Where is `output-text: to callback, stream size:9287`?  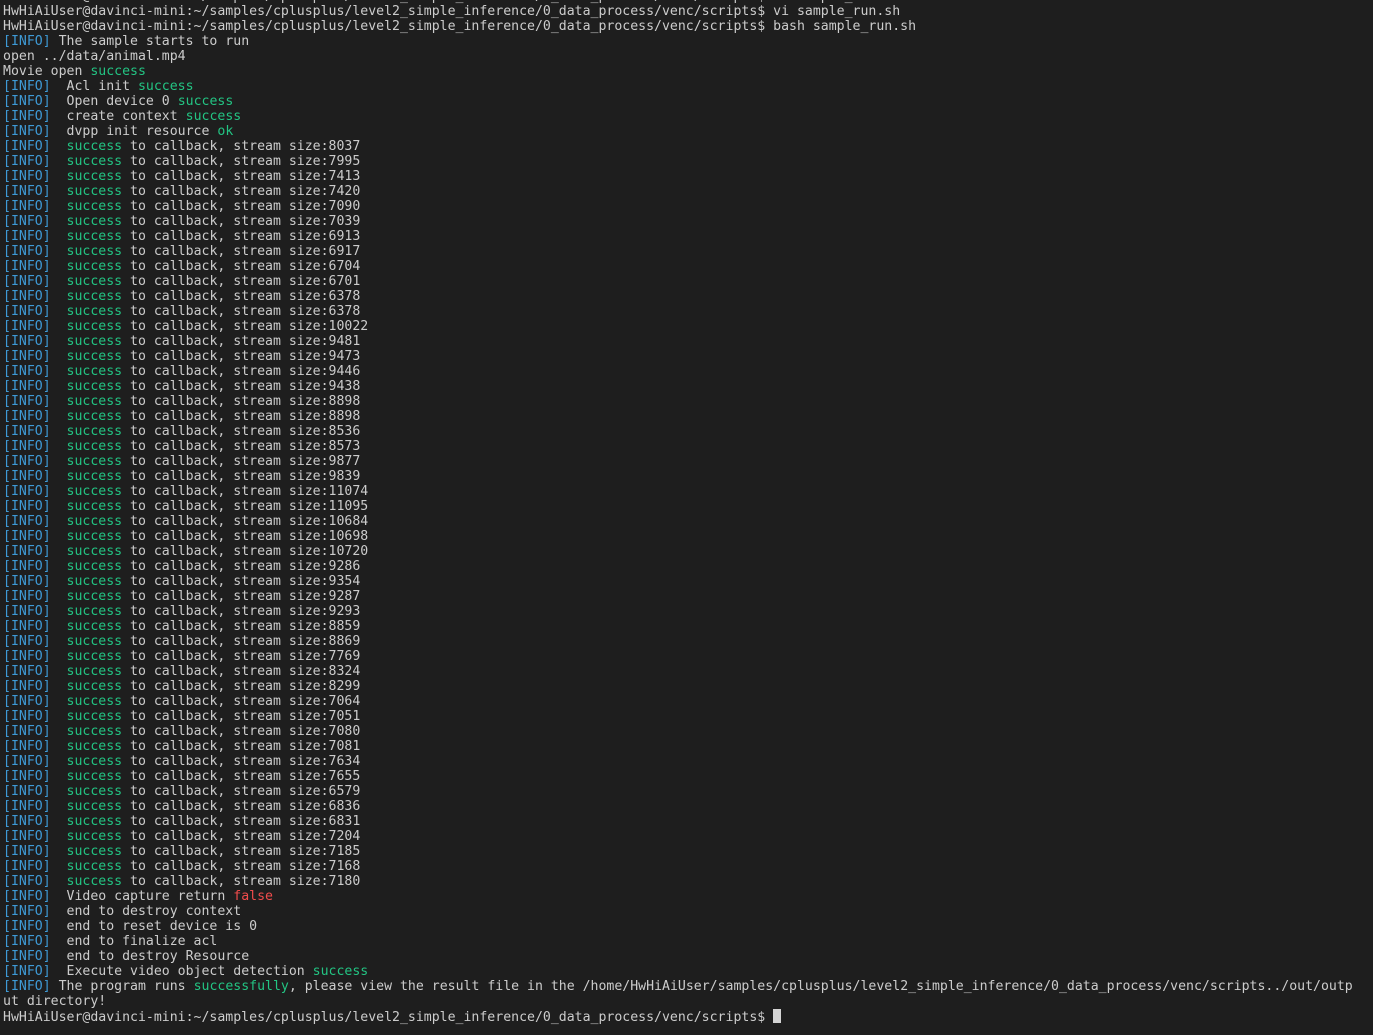 output-text: to callback, stream size:9287 is located at coordinates (241, 596).